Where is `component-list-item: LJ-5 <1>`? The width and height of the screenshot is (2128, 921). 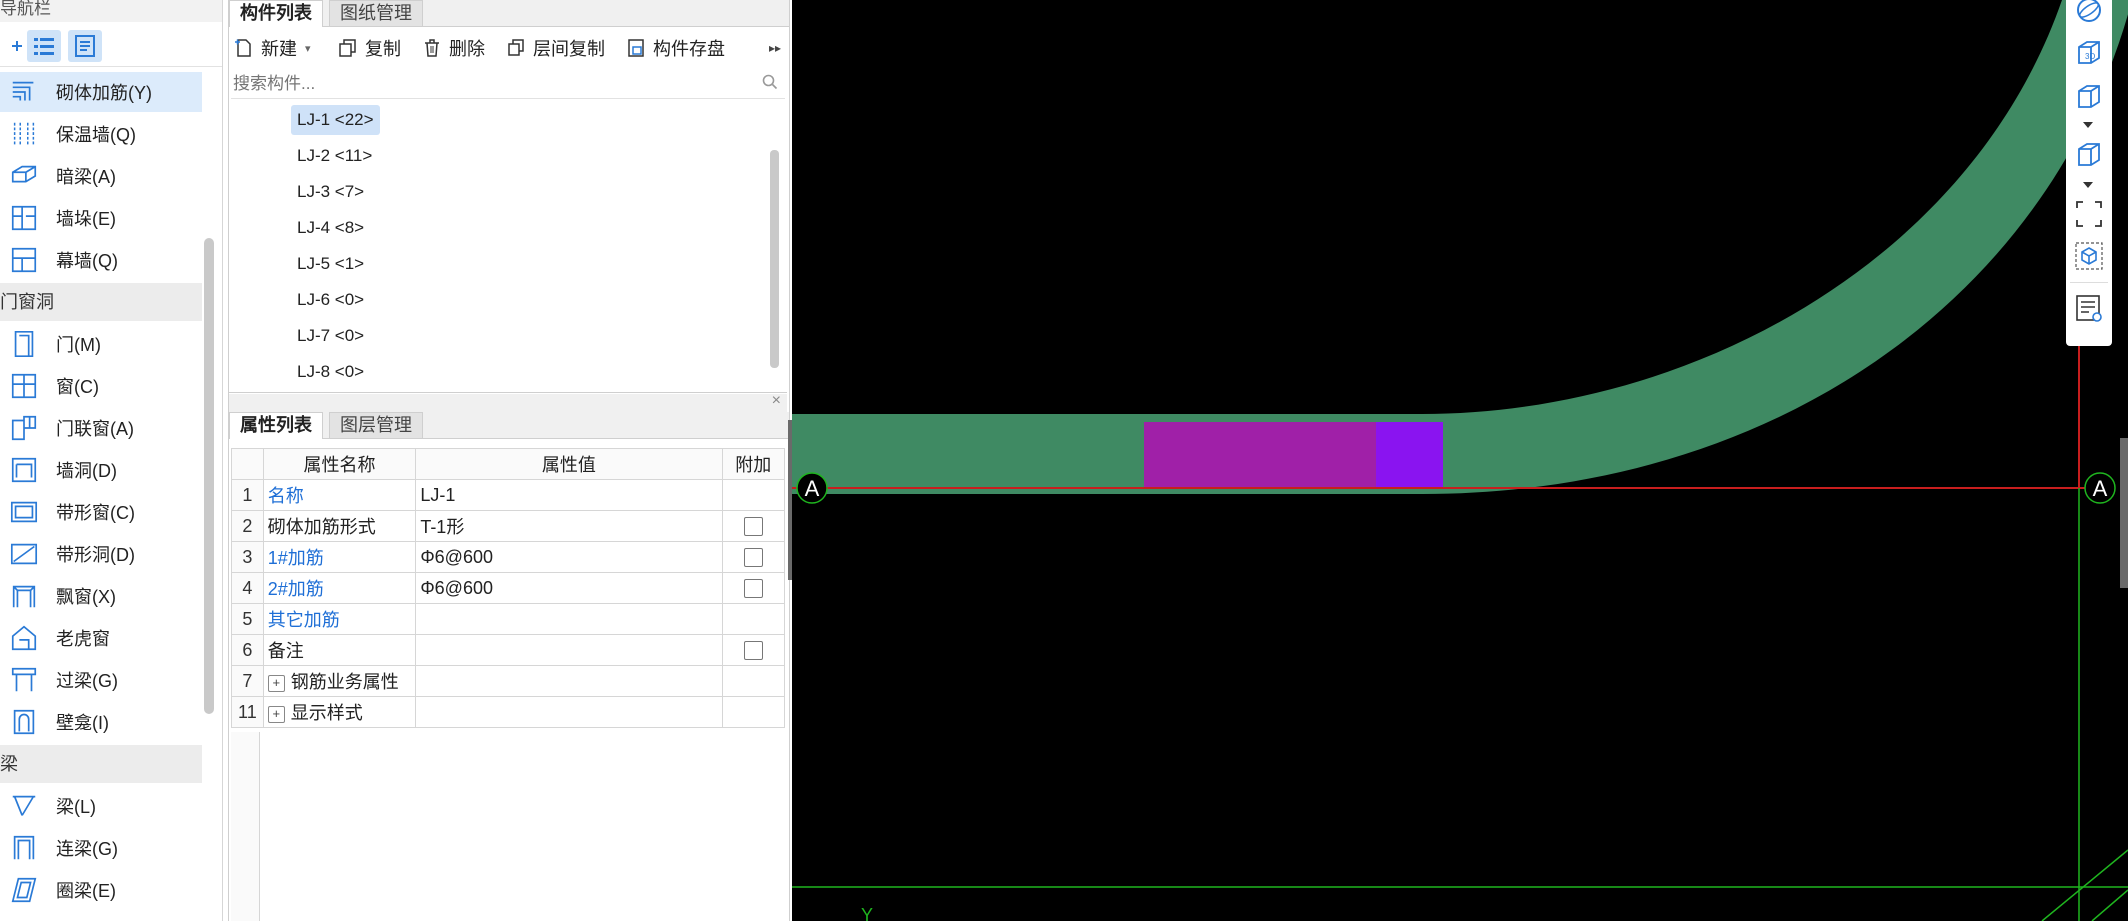 component-list-item: LJ-5 <1> is located at coordinates (330, 264).